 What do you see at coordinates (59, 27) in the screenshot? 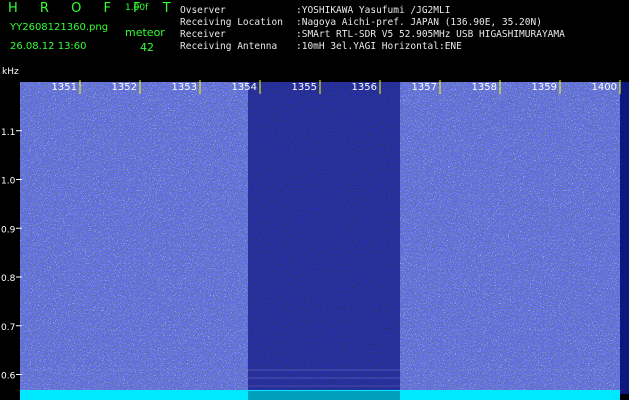
I see `file-name: YY2608121360.png` at bounding box center [59, 27].